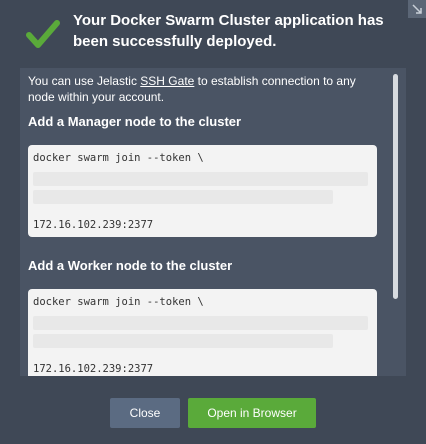  Describe the element at coordinates (395, 186) in the screenshot. I see `vertical-scrollbar` at that location.